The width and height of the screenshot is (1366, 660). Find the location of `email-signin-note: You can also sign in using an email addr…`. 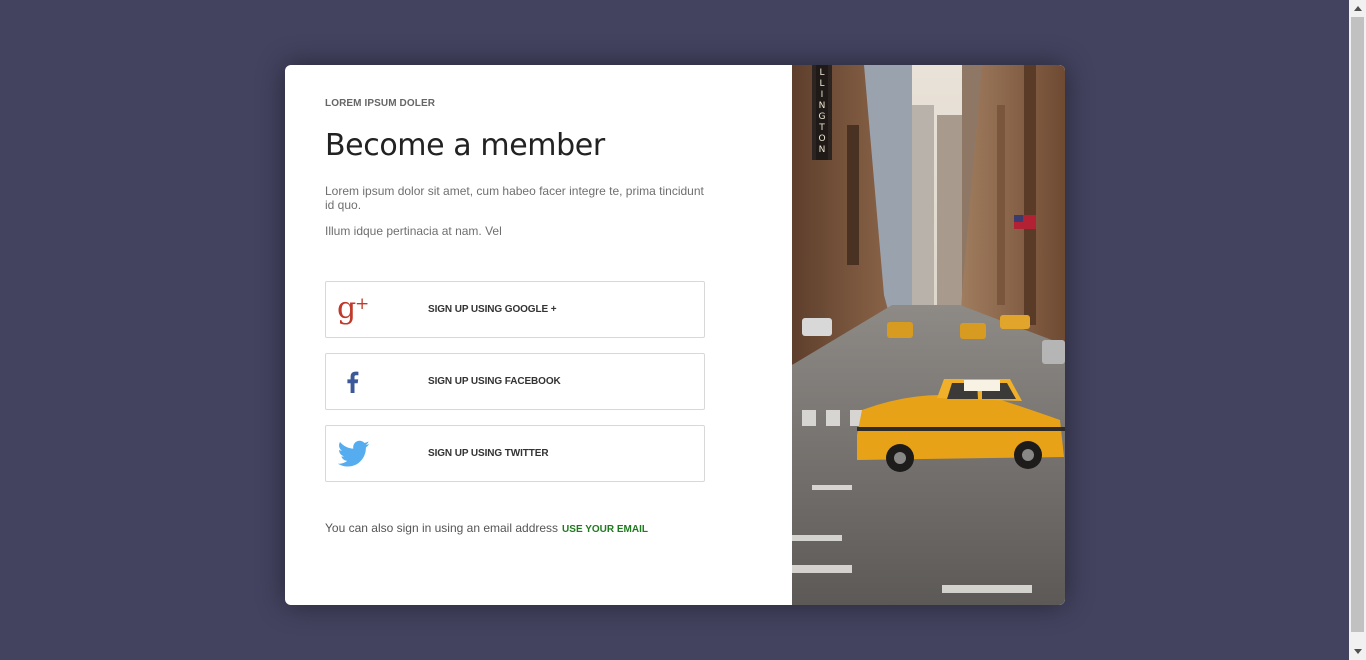

email-signin-note: You can also sign in using an email addr… is located at coordinates (486, 528).